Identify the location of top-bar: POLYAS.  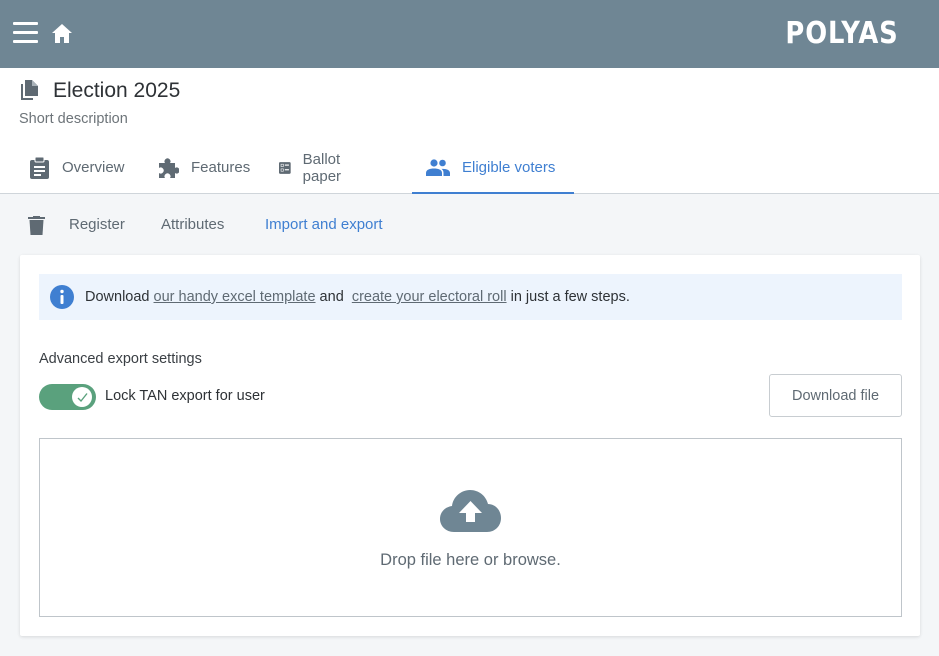
(469, 34).